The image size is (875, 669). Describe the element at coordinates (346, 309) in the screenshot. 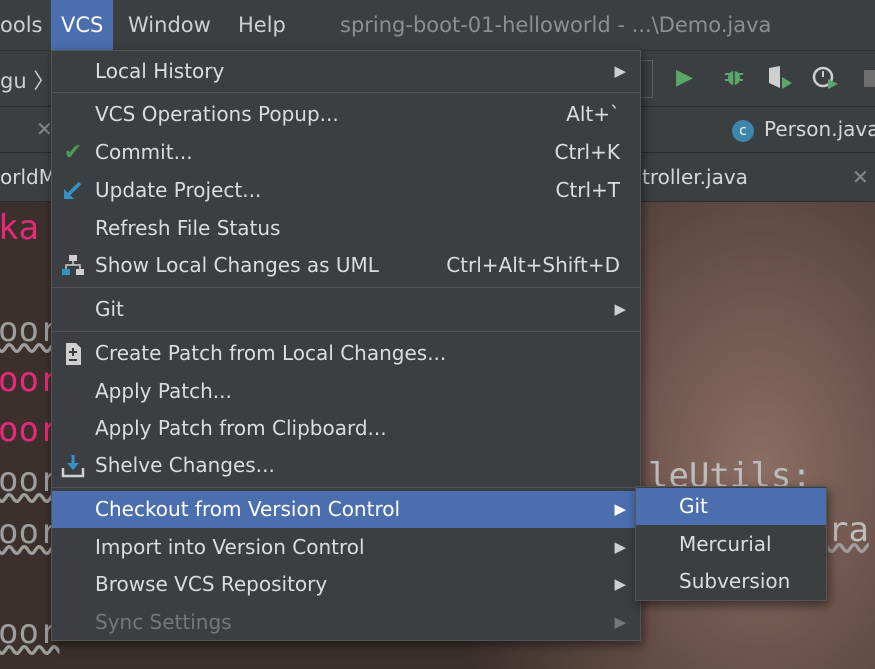

I see `menu-item-git: Git ▶` at that location.